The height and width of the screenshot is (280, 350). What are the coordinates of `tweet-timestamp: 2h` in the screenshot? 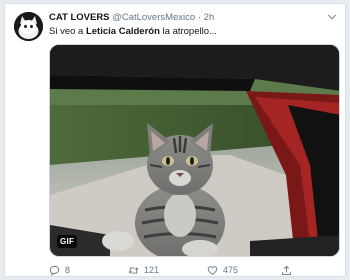 It's located at (209, 17).